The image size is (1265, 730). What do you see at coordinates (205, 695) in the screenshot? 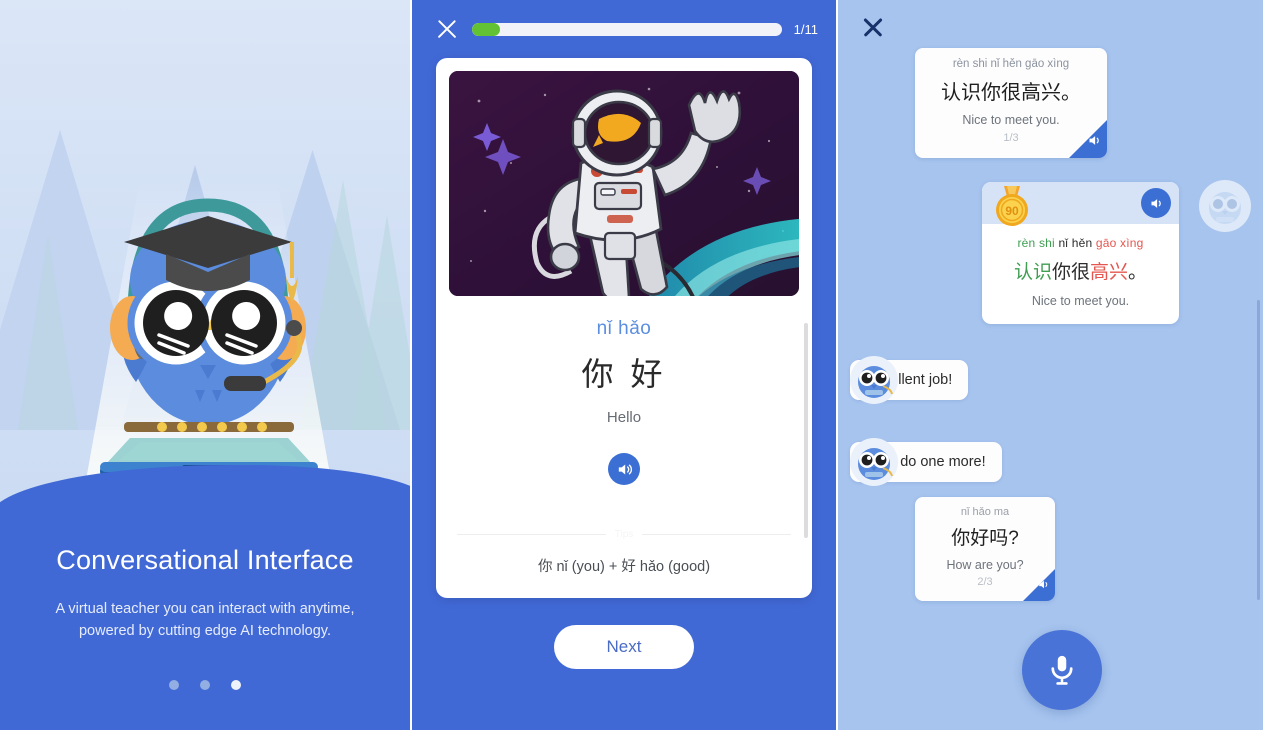
I see `pagination-dots` at bounding box center [205, 695].